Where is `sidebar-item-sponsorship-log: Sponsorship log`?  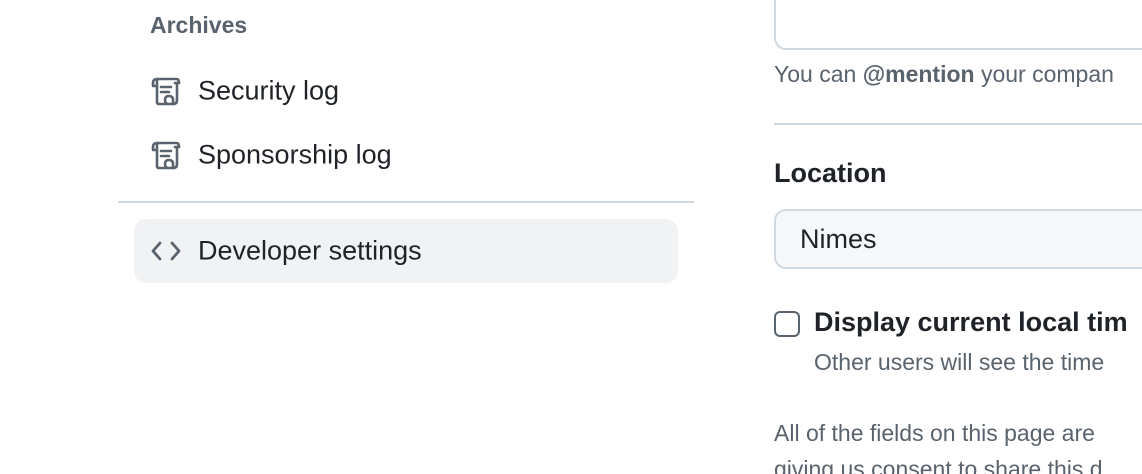
sidebar-item-sponsorship-log: Sponsorship log is located at coordinates (406, 155).